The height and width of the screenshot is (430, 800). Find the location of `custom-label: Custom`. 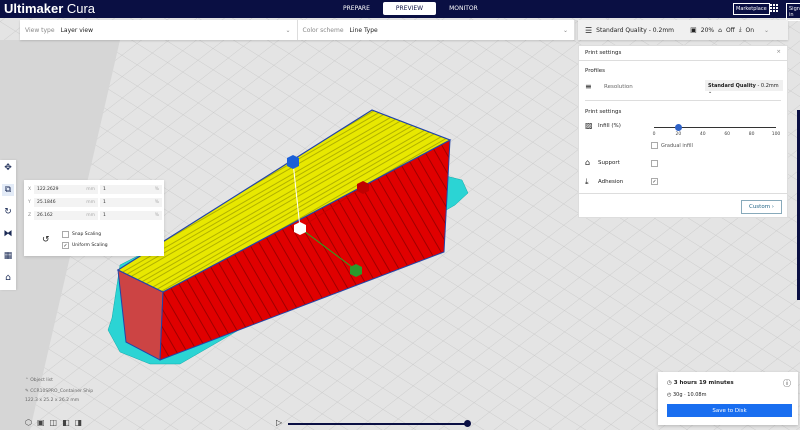

custom-label: Custom is located at coordinates (759, 207).